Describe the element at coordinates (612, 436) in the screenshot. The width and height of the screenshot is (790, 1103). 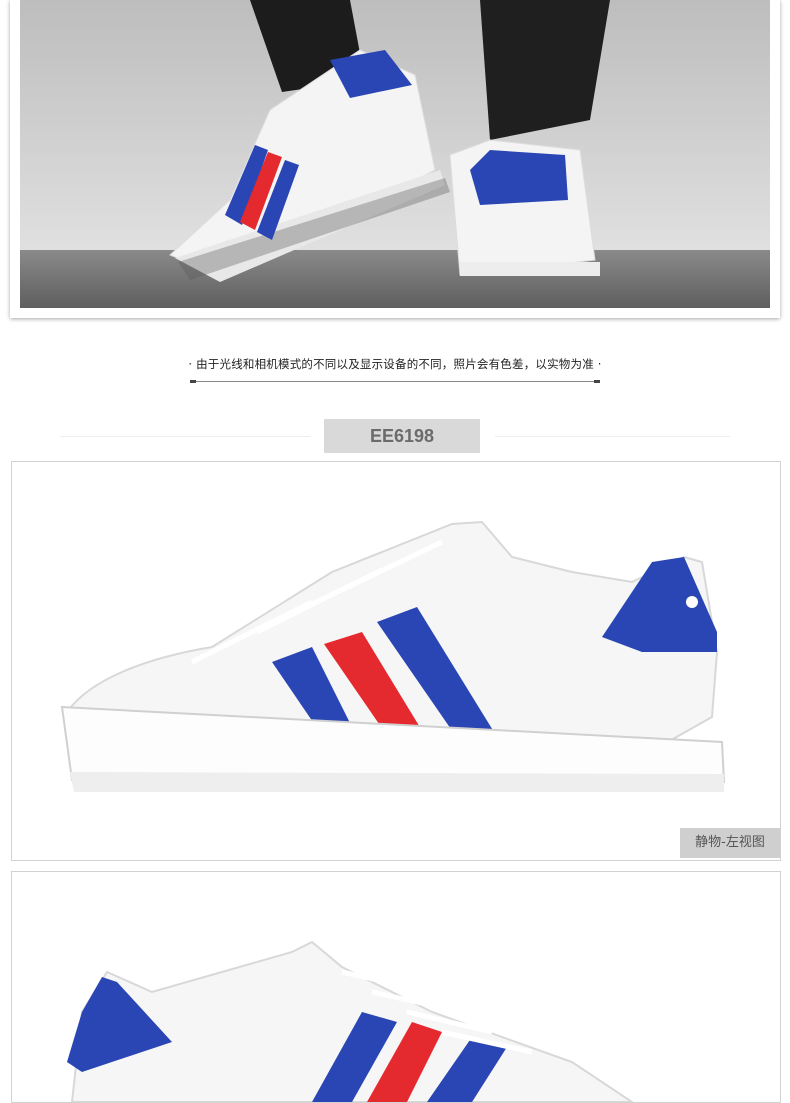
I see `faint-divider-right` at that location.